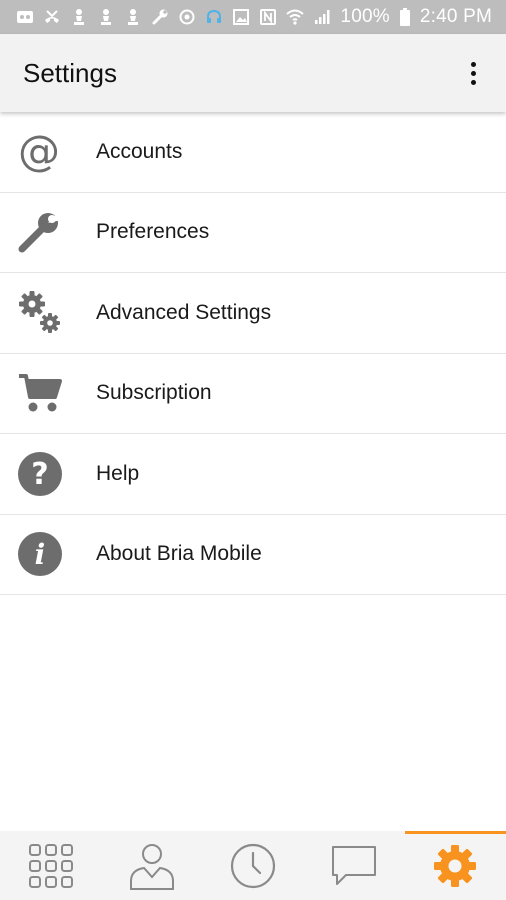 The height and width of the screenshot is (900, 506). I want to click on settings-item-label: About Bria Mobile, so click(179, 554).